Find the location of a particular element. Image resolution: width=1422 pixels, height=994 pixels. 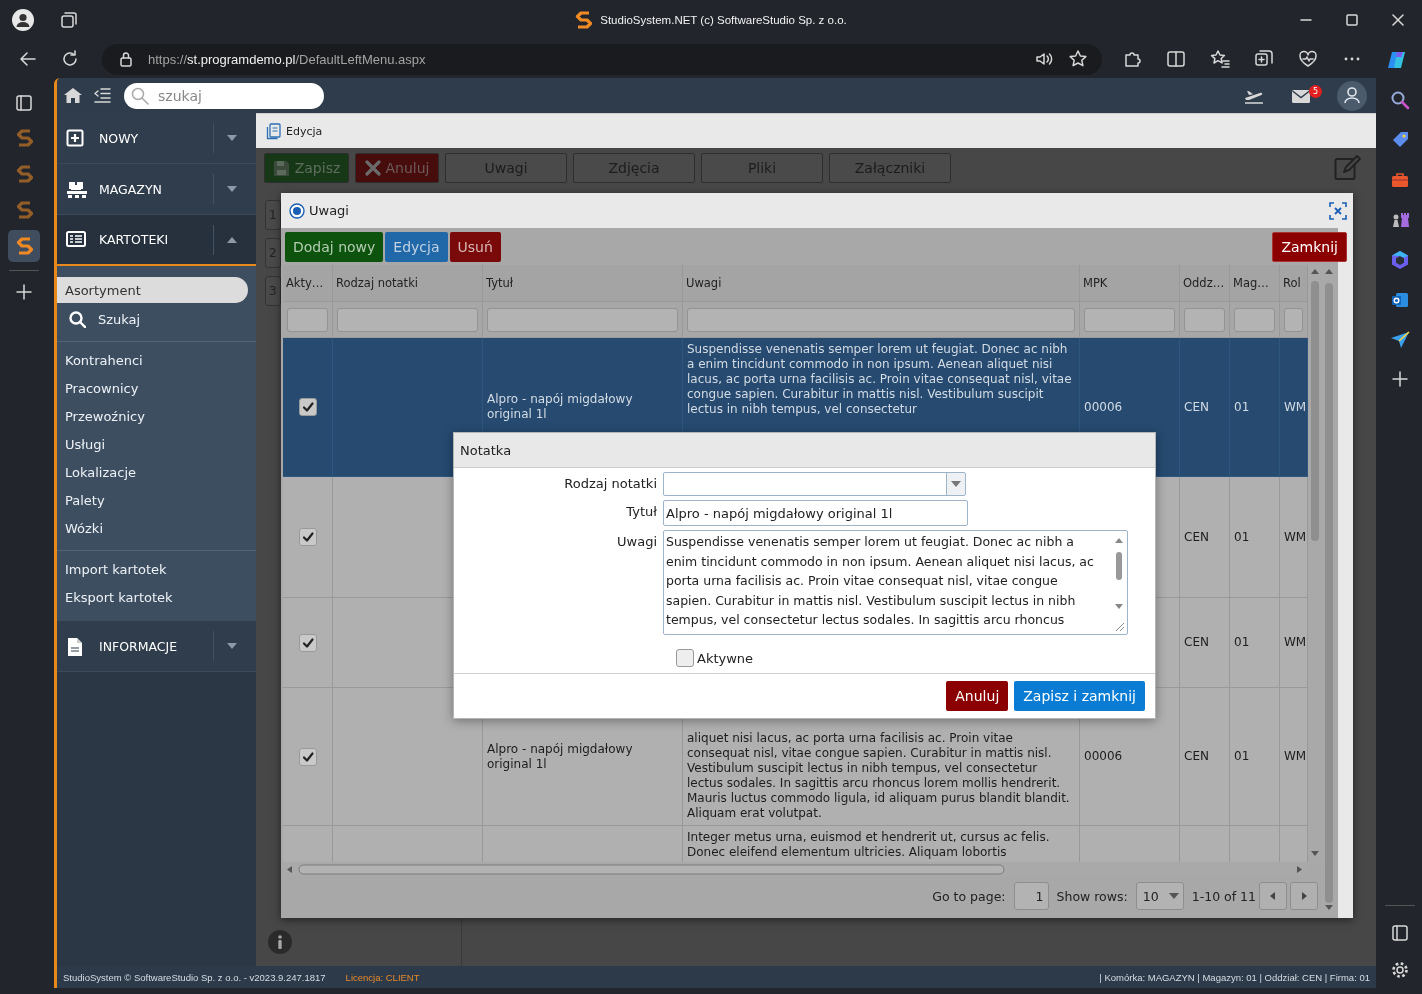

tab is located at coordinates (24, 246).